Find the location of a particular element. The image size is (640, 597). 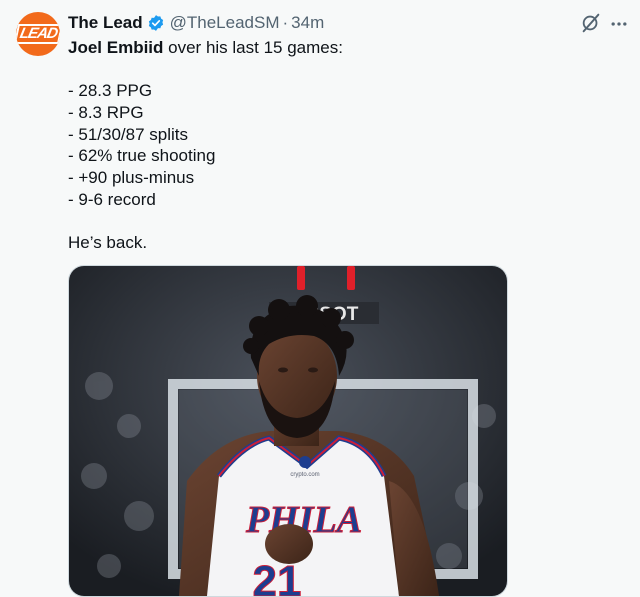

tweet-header: The Lead @TheLeadSM · 34m is located at coordinates (196, 23).